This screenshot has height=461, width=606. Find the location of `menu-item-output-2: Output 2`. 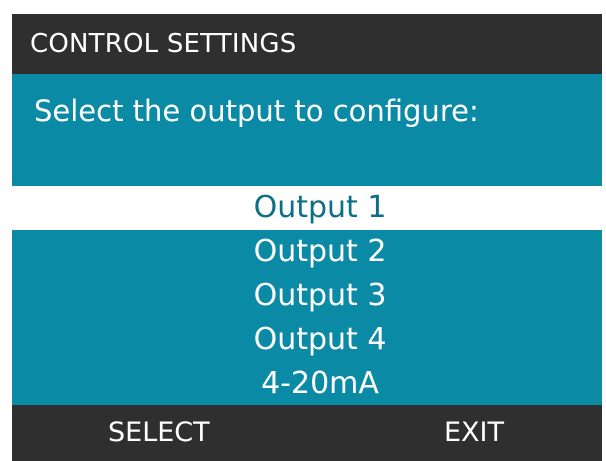

menu-item-output-2: Output 2 is located at coordinates (307, 252).